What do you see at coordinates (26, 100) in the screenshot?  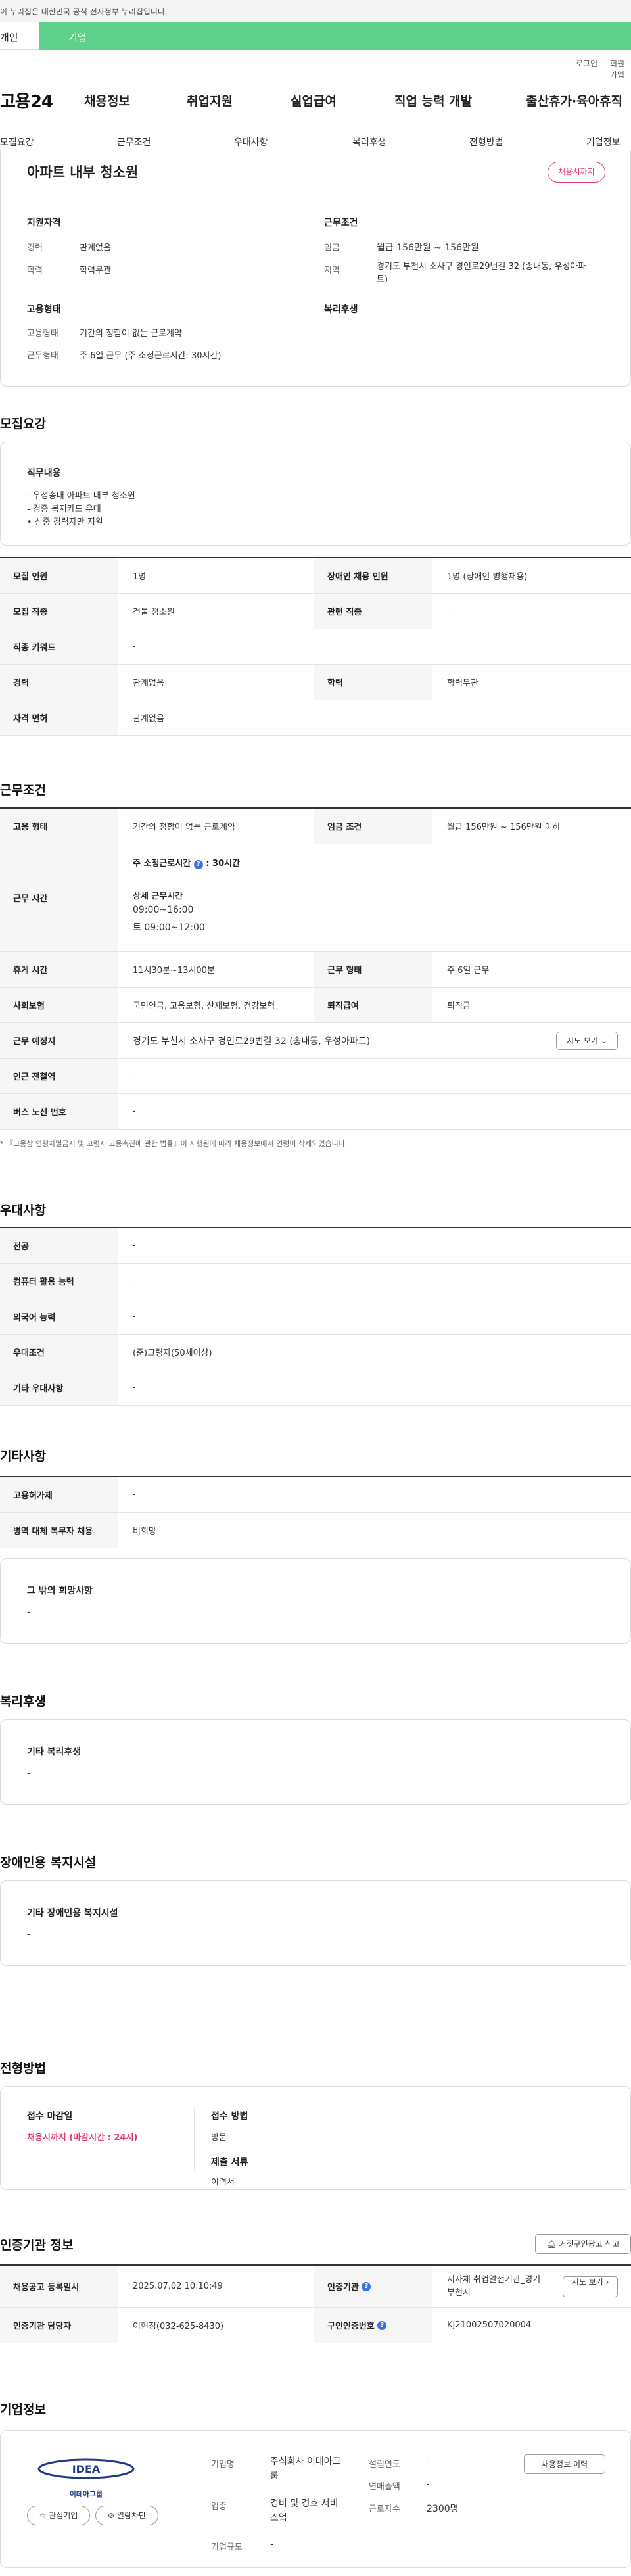 I see `site-logo: 고용24` at bounding box center [26, 100].